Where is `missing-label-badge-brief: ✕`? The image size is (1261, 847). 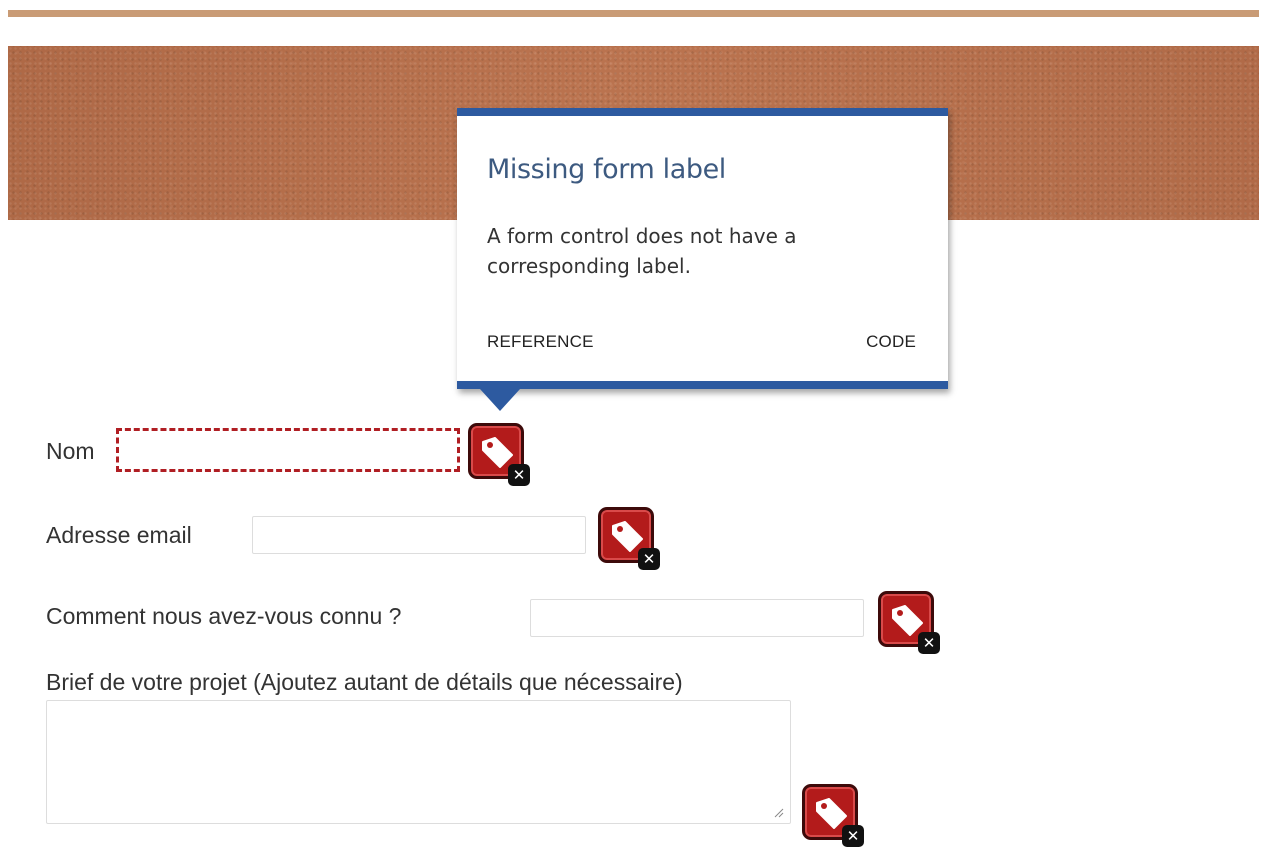 missing-label-badge-brief: ✕ is located at coordinates (834, 815).